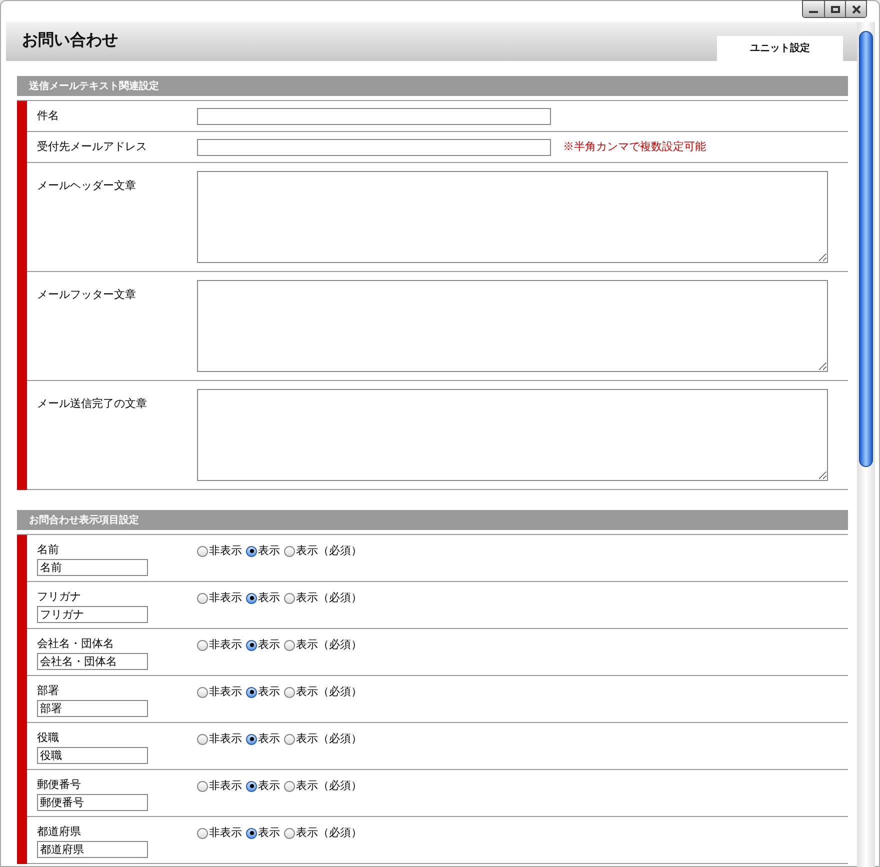 This screenshot has height=867, width=880. I want to click on label-field: 会社名・団体名, so click(92, 661).